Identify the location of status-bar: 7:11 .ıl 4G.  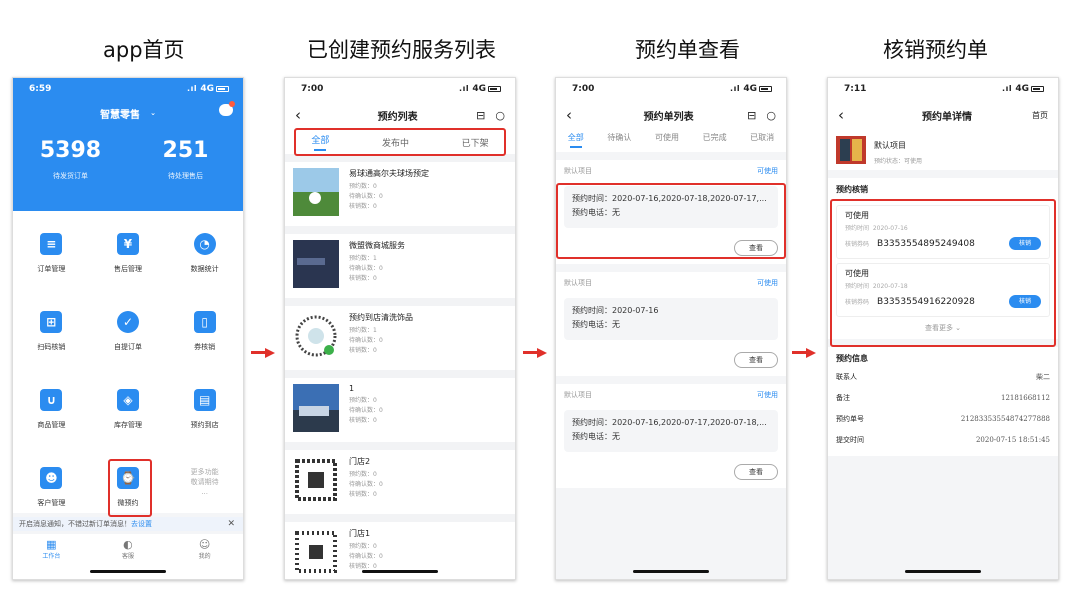
(943, 89).